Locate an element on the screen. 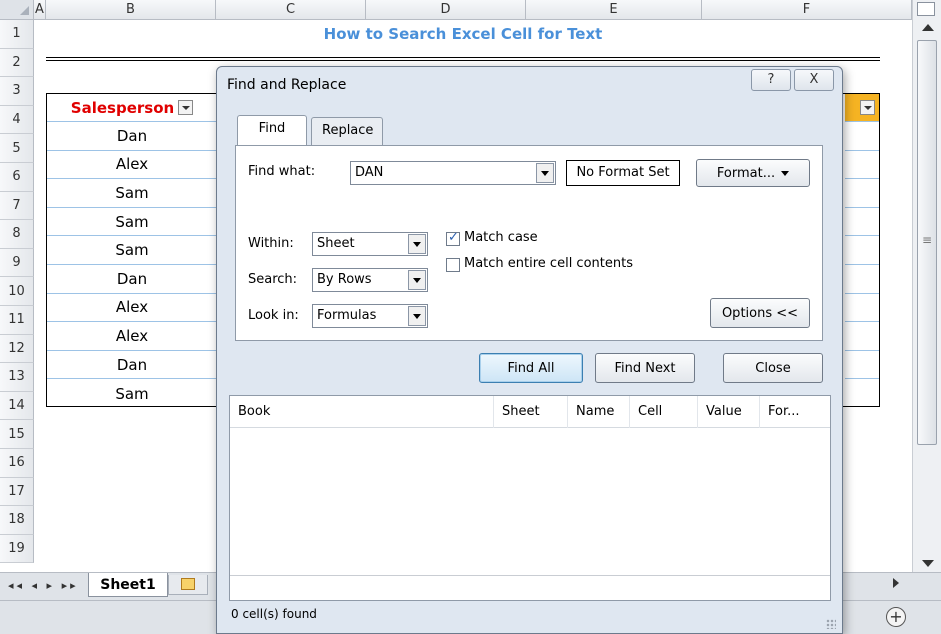 The width and height of the screenshot is (941, 634). close-button: Close is located at coordinates (773, 368).